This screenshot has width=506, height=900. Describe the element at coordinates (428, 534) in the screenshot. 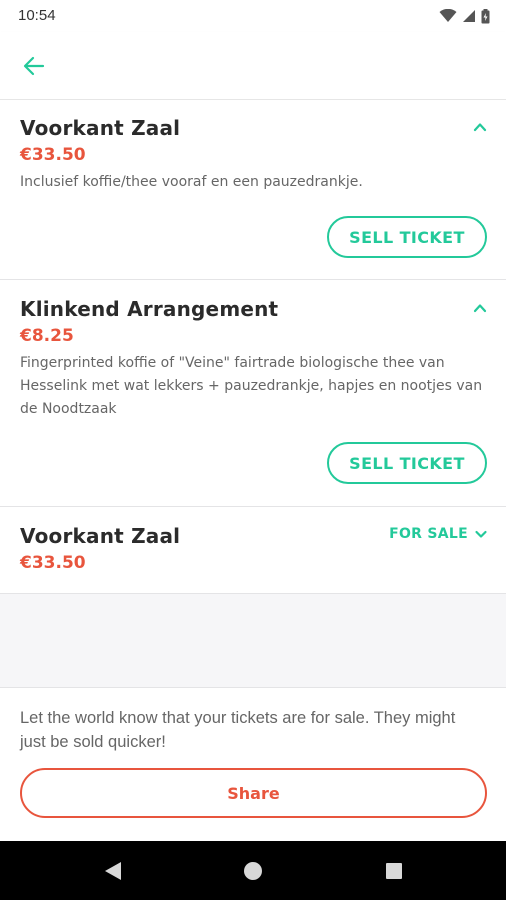

I see `for-sale-label: FOR SALE` at that location.